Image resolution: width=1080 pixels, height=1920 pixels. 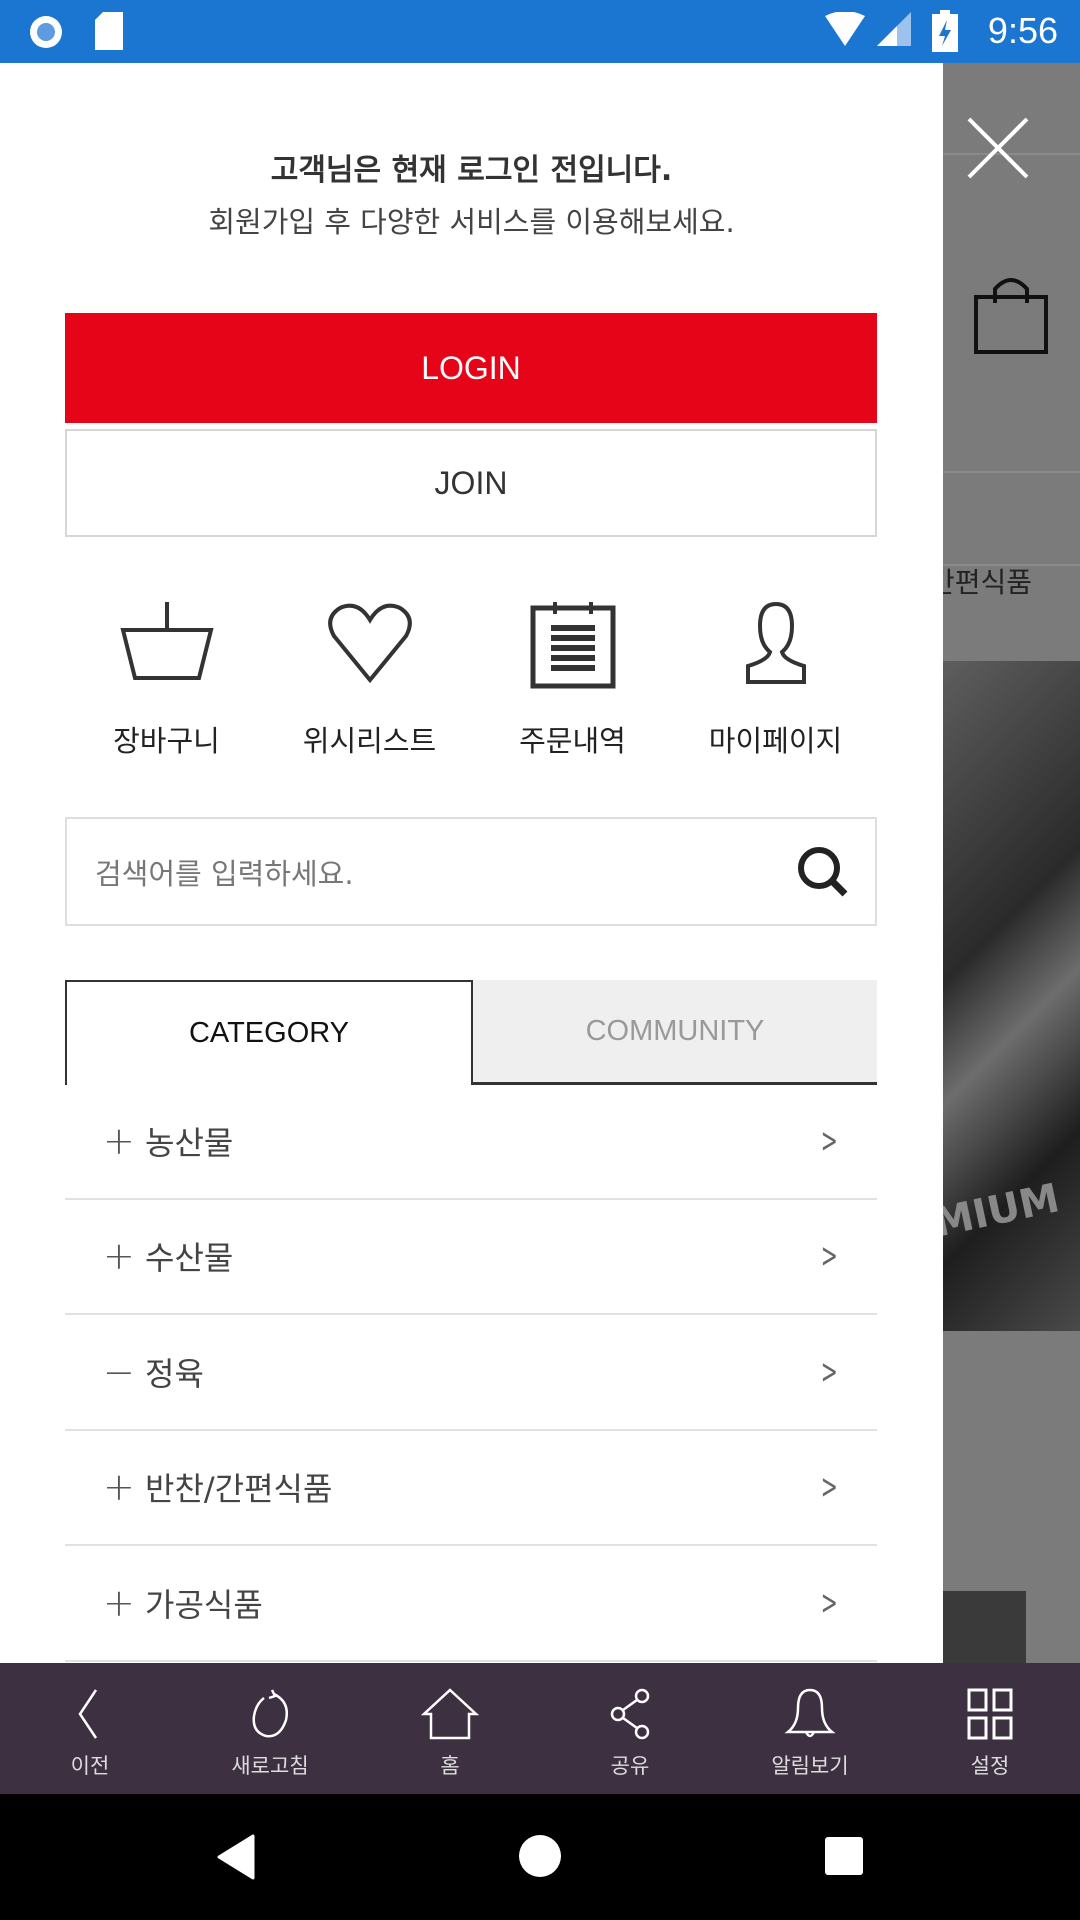 I want to click on grid-icon, so click(x=990, y=1714).